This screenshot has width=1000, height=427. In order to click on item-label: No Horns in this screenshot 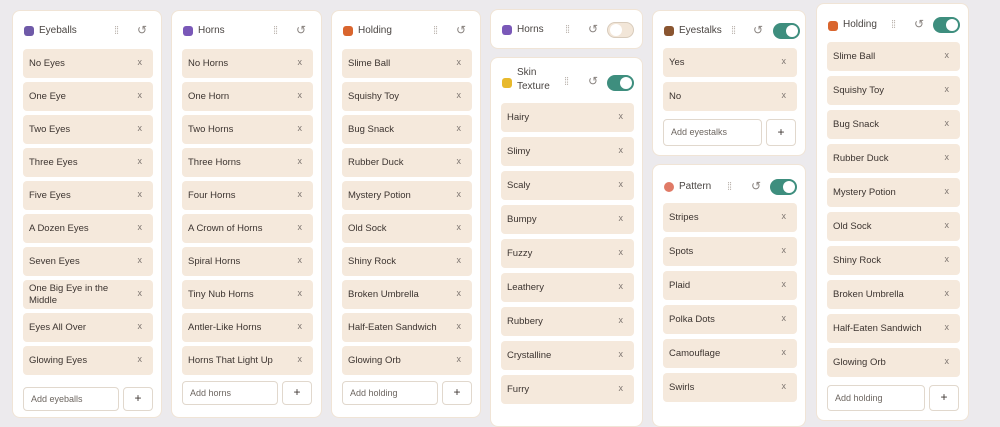, I will do `click(208, 63)`.